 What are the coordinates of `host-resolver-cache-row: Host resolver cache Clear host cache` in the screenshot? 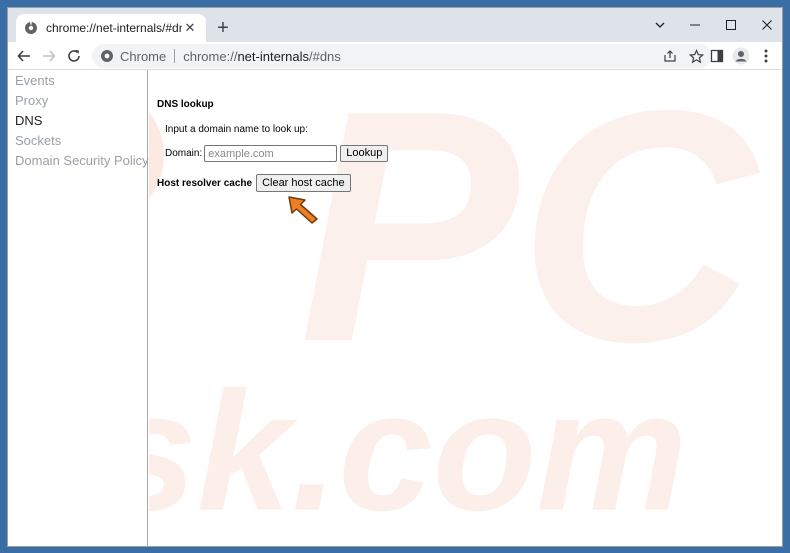 It's located at (254, 183).